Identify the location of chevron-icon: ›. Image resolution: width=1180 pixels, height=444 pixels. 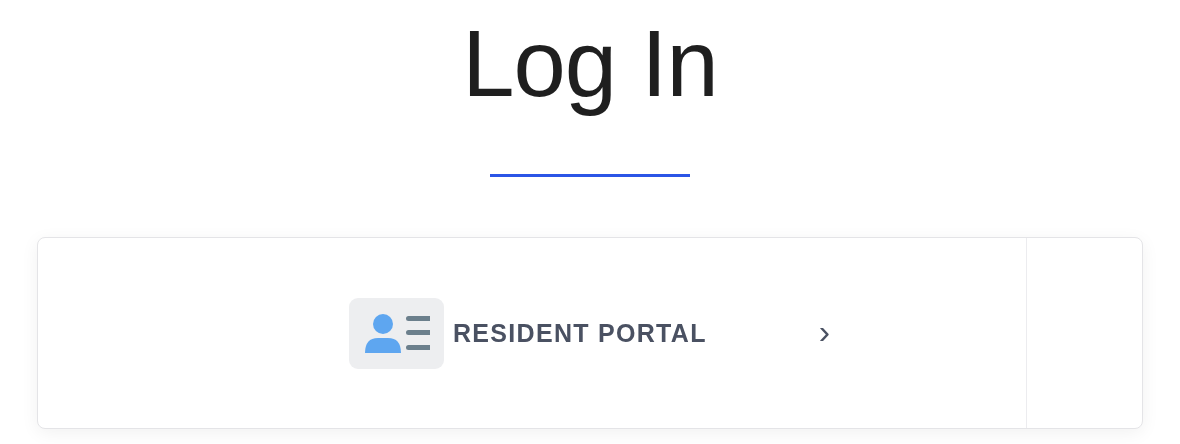
(824, 333).